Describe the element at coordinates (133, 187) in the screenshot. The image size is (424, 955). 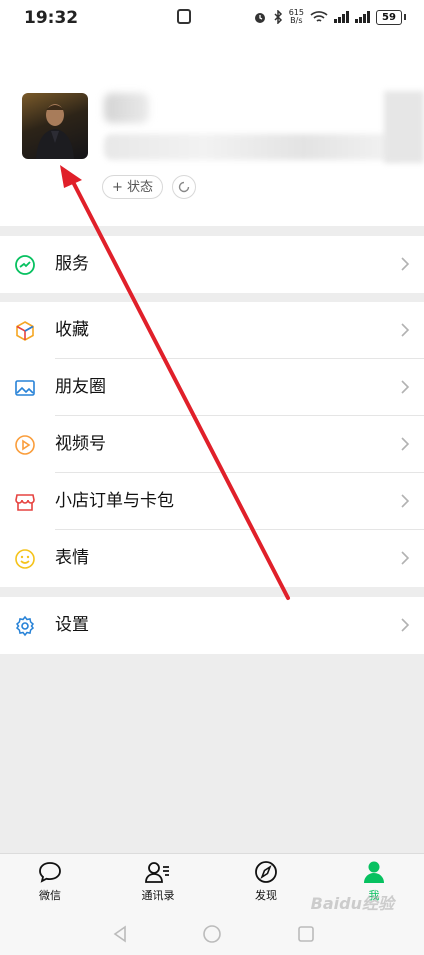
I see `add-status-button: + 状态` at that location.